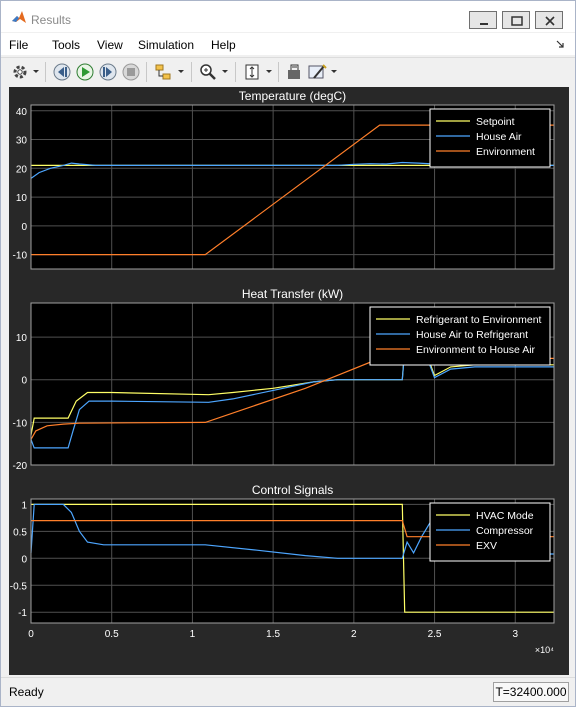 This screenshot has width=576, height=707. Describe the element at coordinates (486, 546) in the screenshot. I see `legend-label: EXV` at that location.